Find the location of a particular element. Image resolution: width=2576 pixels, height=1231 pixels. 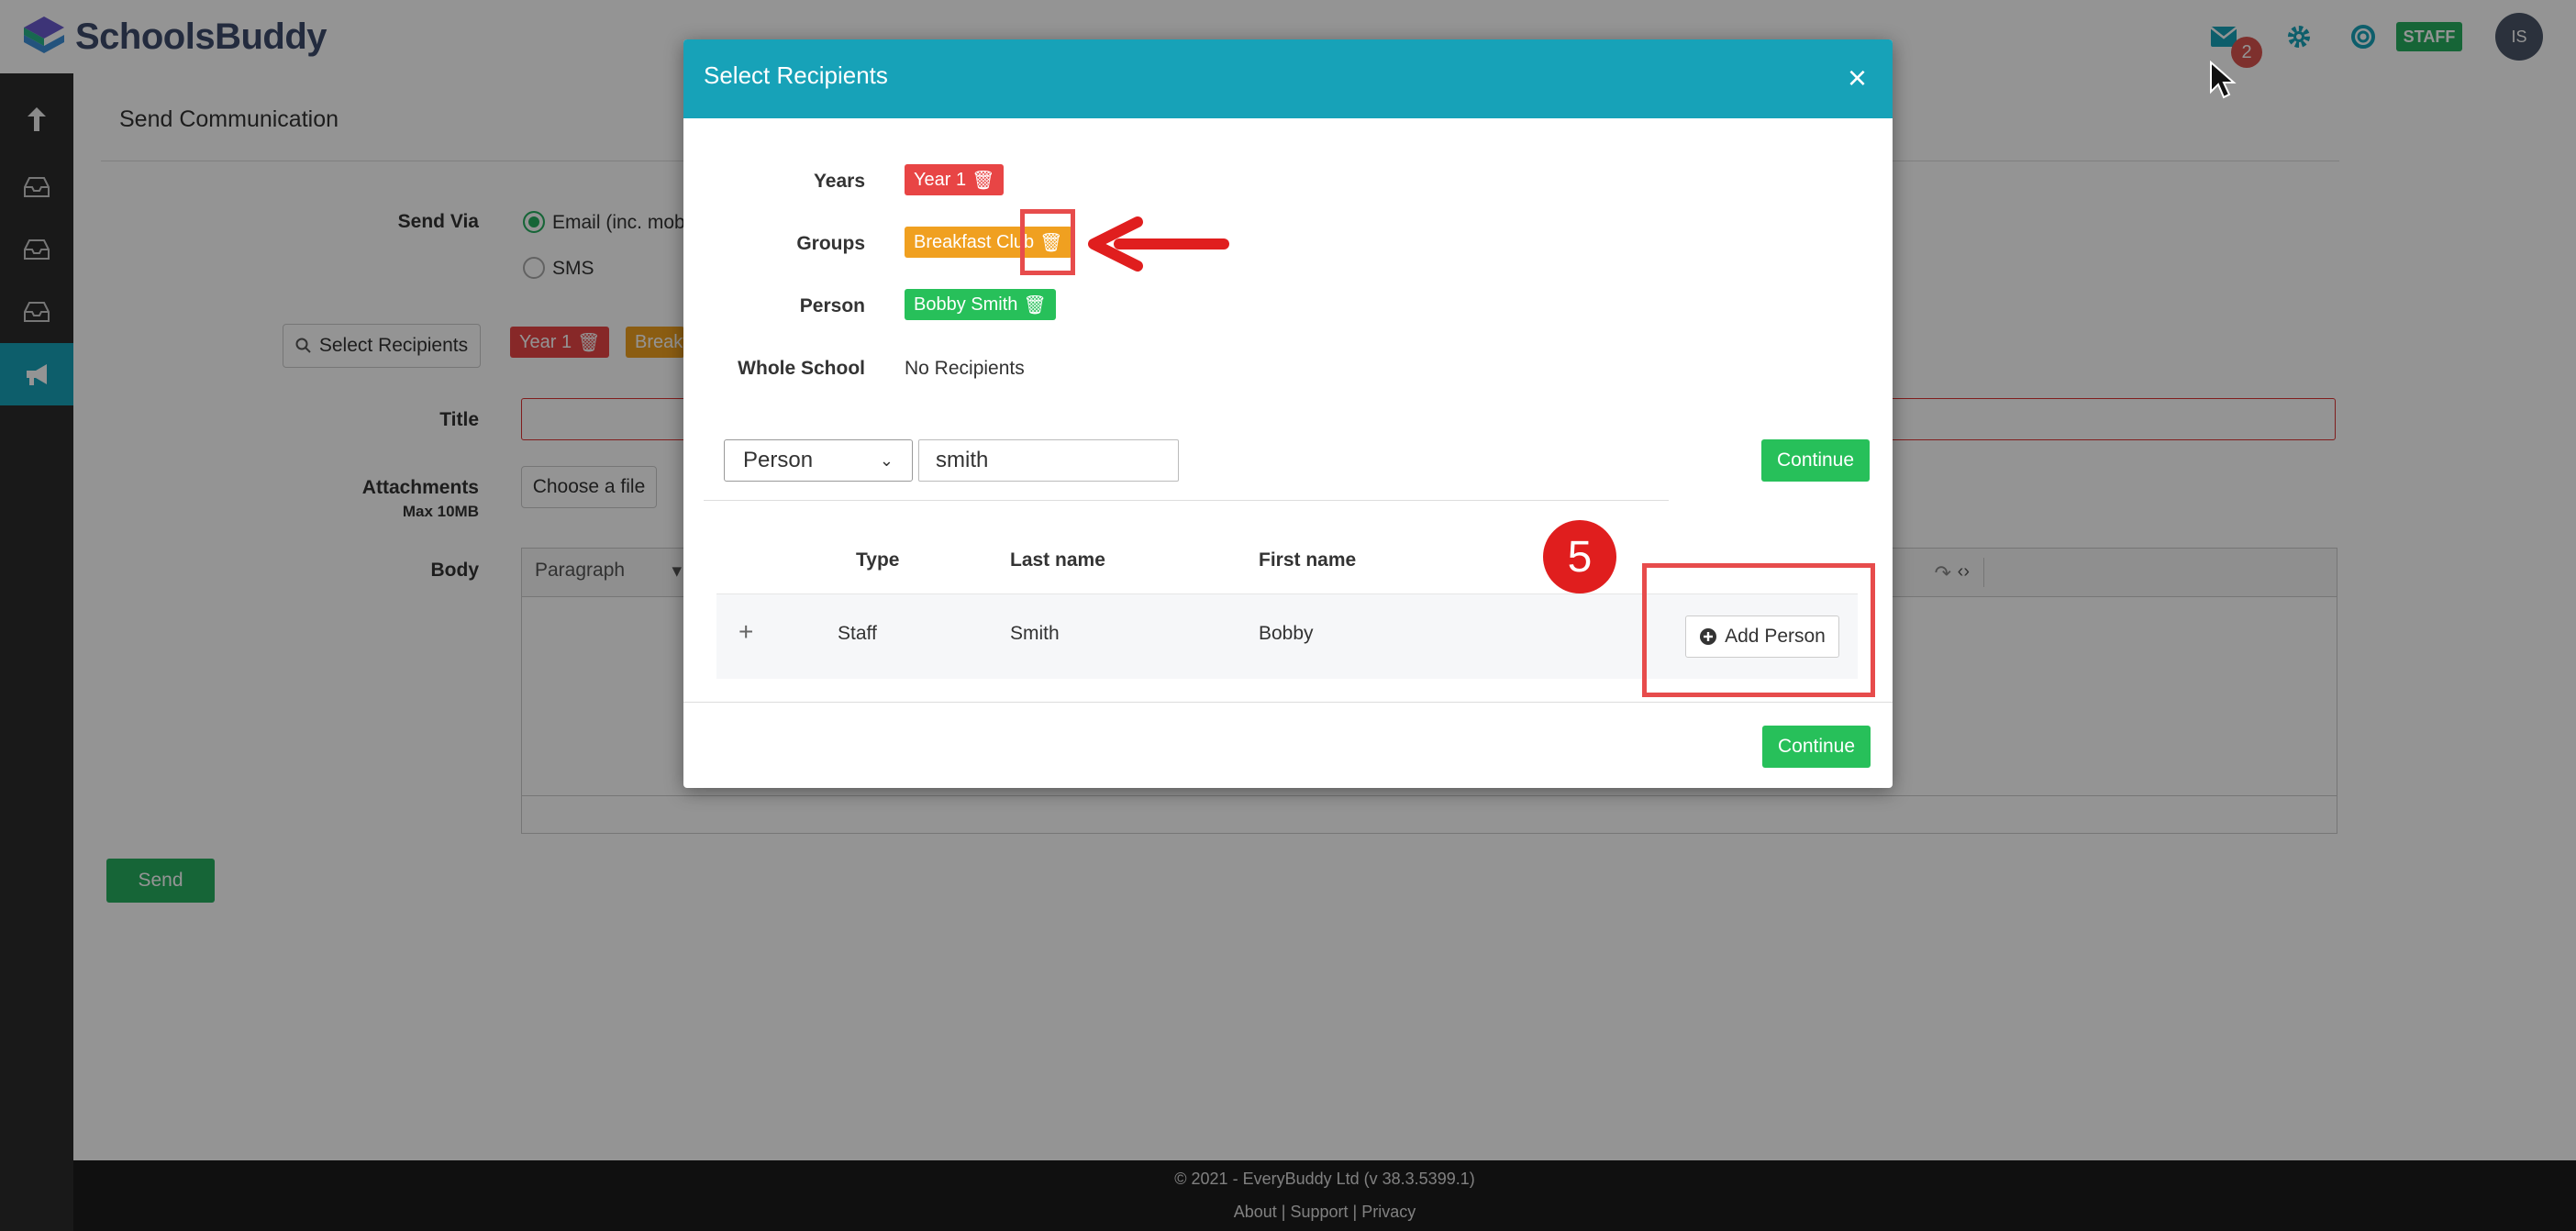

cell-type: Staff is located at coordinates (857, 633).